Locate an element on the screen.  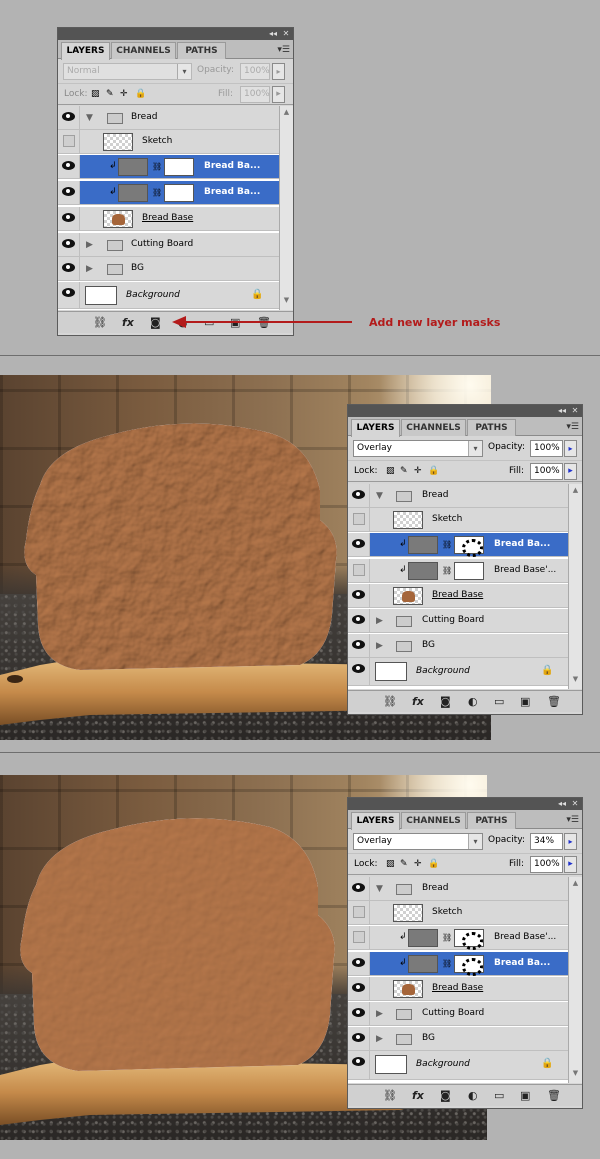
scroll-up-icon: ▲ is located at coordinates (286, 114).